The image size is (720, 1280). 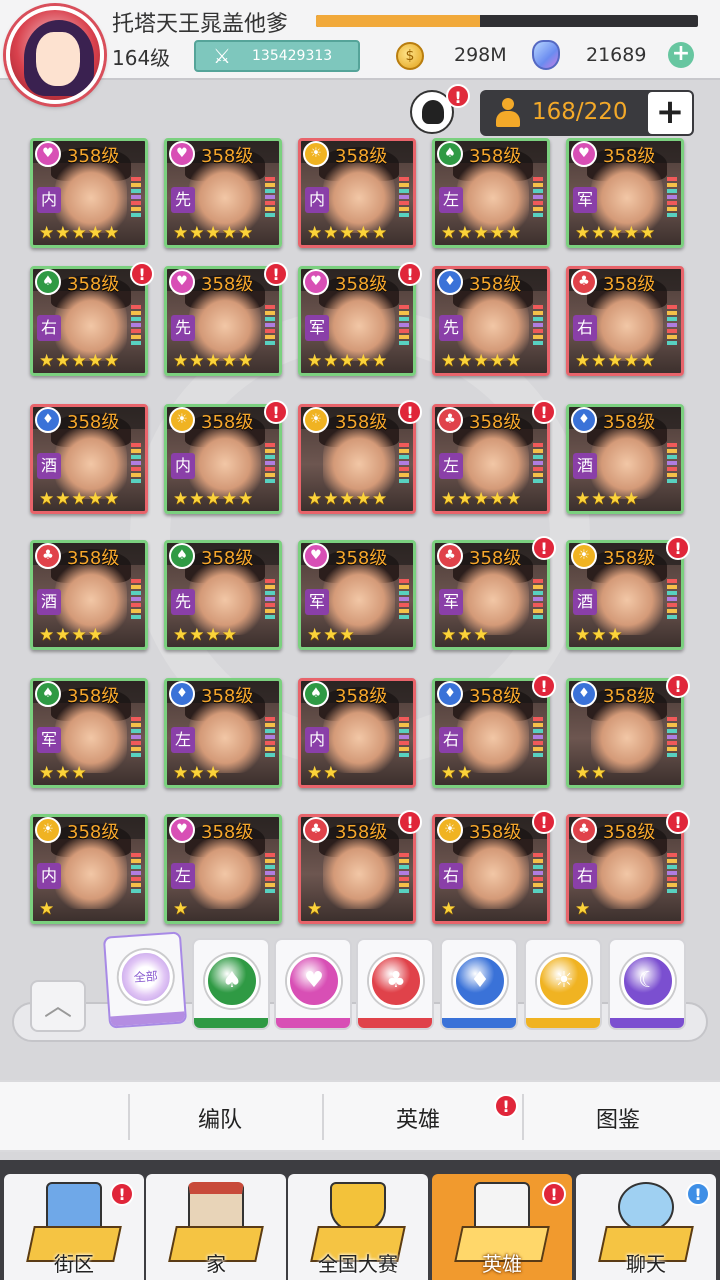 What do you see at coordinates (145, 977) in the screenshot?
I see `all-suit-icon: 全部` at bounding box center [145, 977].